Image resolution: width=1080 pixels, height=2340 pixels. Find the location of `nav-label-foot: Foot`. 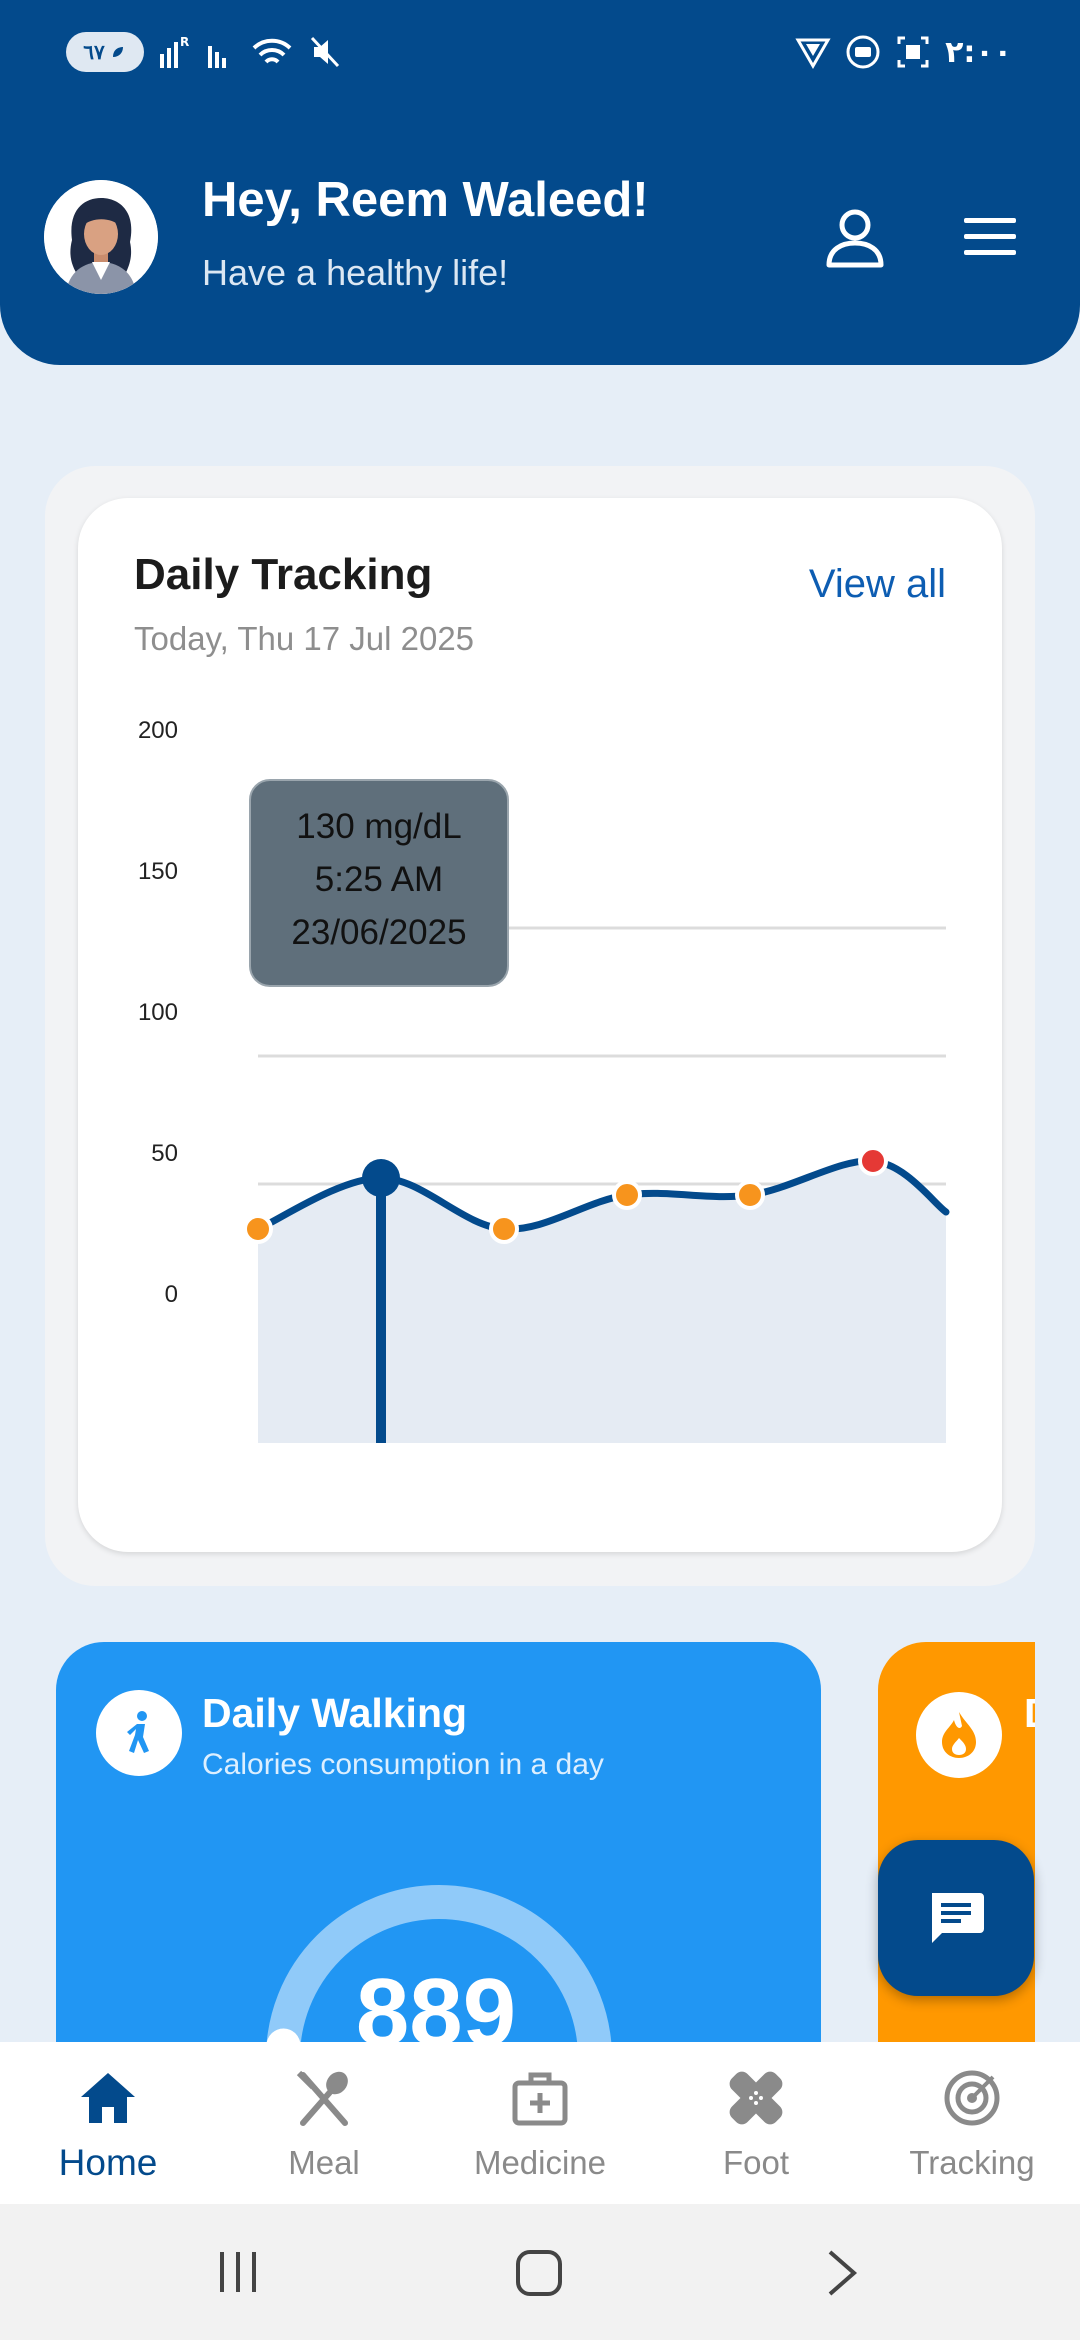

nav-label-foot: Foot is located at coordinates (756, 2162).